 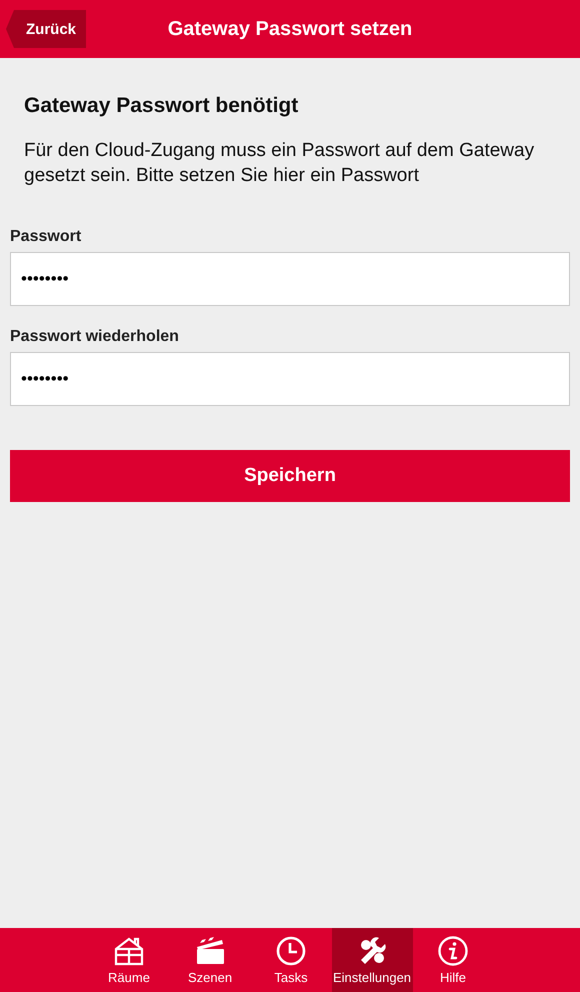 I want to click on section-heading: Gateway Passwort benötigt, so click(x=162, y=106).